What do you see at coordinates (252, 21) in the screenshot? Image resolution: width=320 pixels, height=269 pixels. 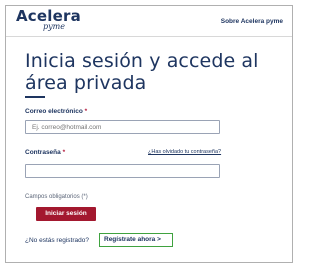 I see `about-acelera-pyme-link: Sobre Acelera pyme` at bounding box center [252, 21].